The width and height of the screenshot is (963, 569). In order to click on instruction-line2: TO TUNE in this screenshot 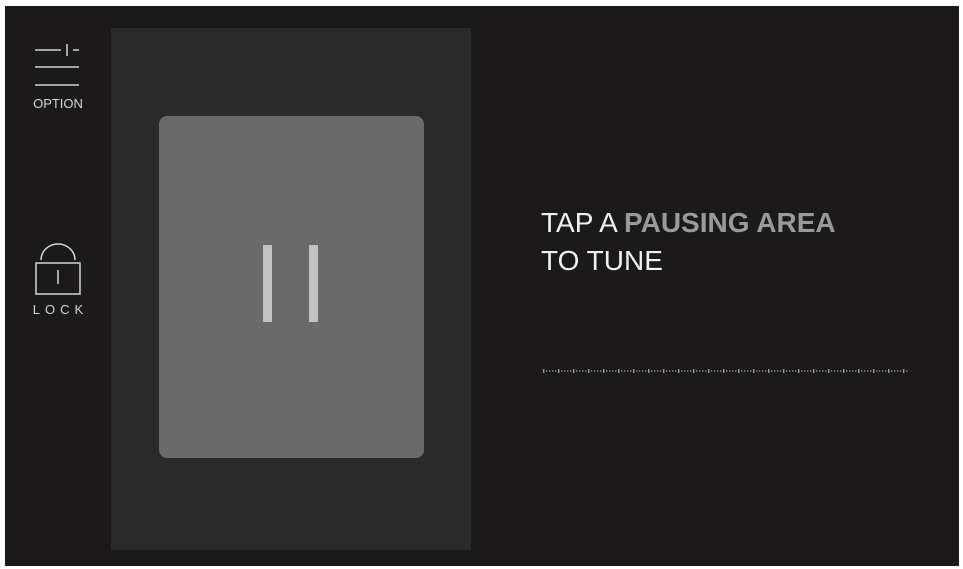, I will do `click(602, 260)`.